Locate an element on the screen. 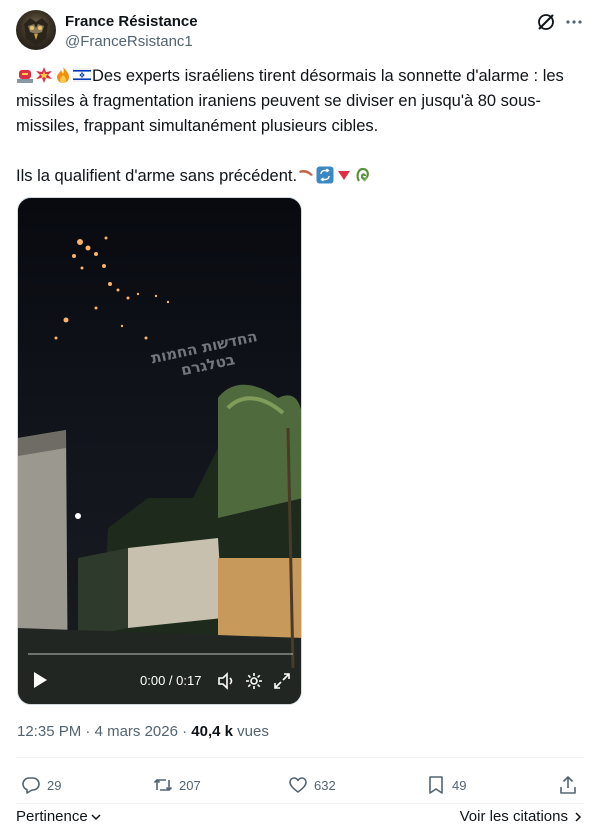 The width and height of the screenshot is (599, 840). view-count: 40,4 k is located at coordinates (212, 731).